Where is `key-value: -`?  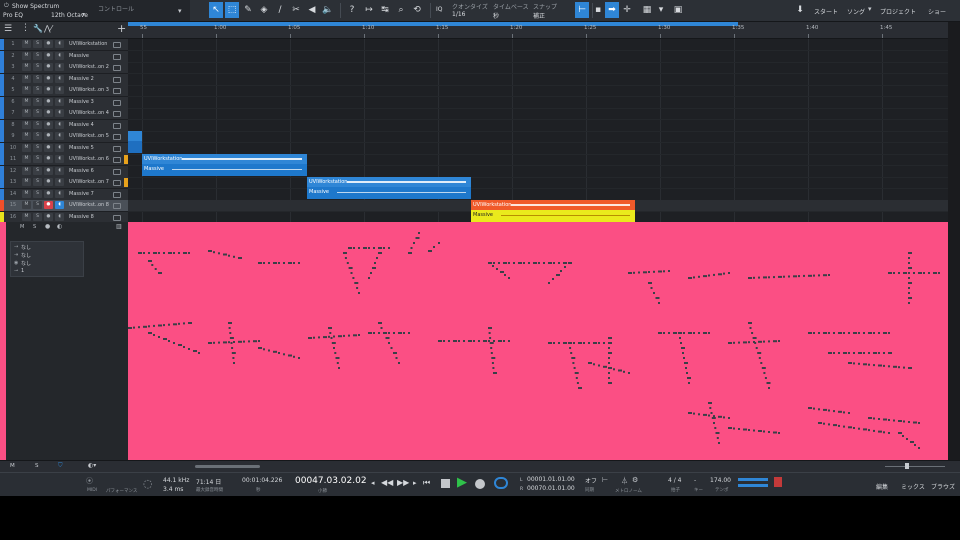 key-value: - is located at coordinates (695, 480).